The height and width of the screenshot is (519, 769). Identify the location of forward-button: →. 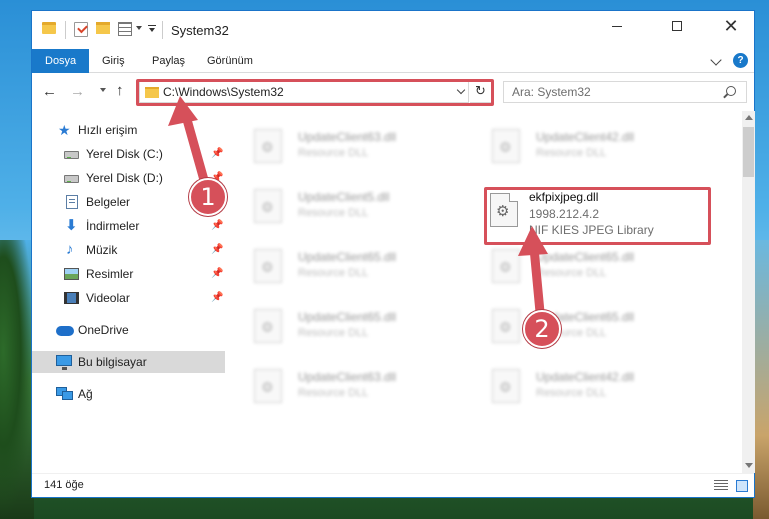
(77, 91).